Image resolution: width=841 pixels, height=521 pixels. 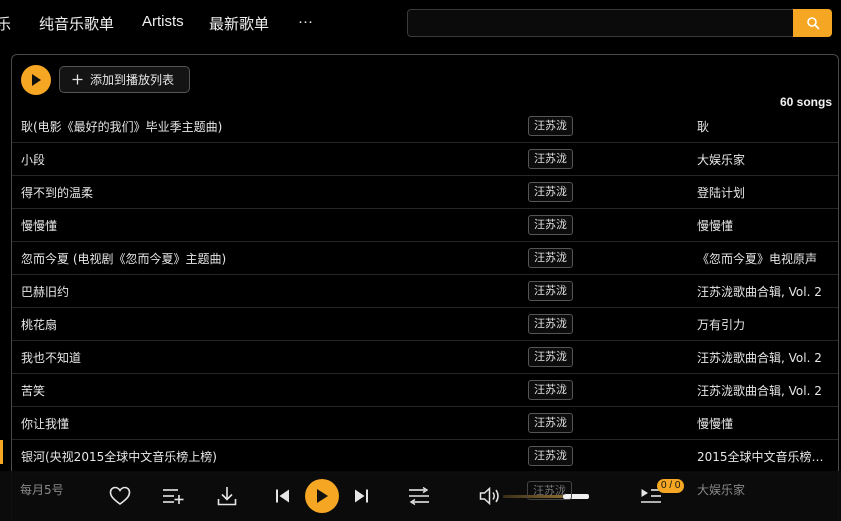 I want to click on volume-button, so click(x=490, y=496).